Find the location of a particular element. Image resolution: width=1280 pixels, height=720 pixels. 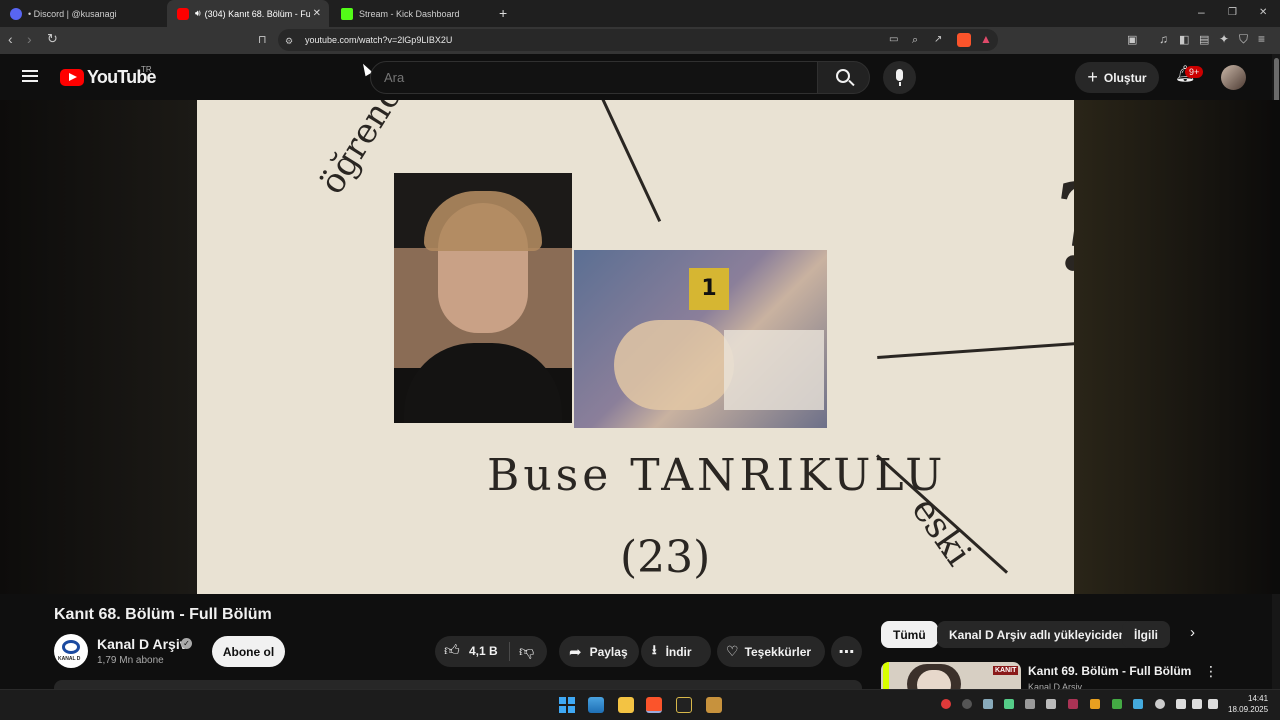

notification-badge: 9+ is located at coordinates (1194, 72).